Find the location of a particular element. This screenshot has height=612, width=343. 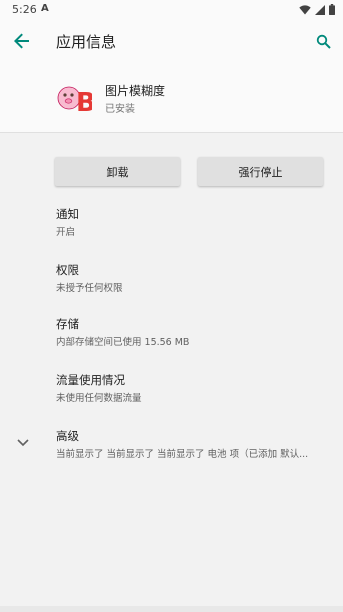

pref-data-usage-summary: 未使用任何数据流量 is located at coordinates (99, 398).